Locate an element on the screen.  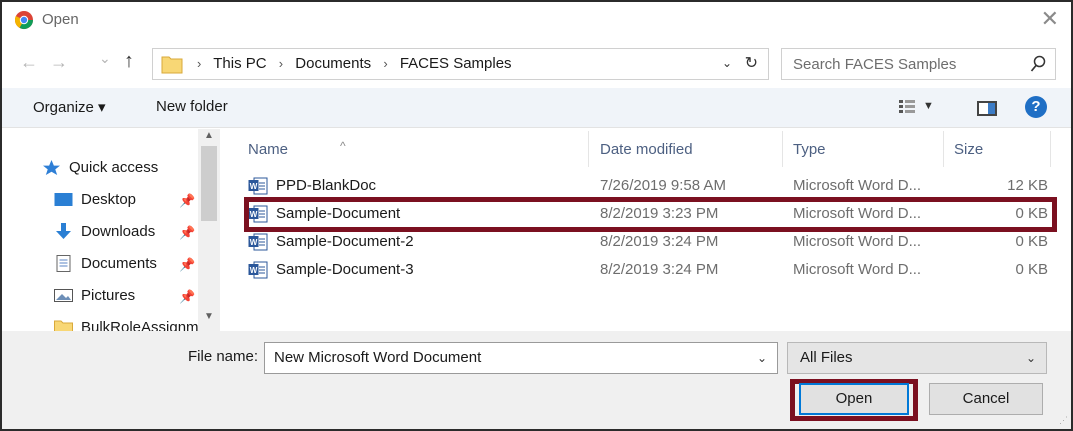
scroll-down-icon: ▼ is located at coordinates (209, 316).